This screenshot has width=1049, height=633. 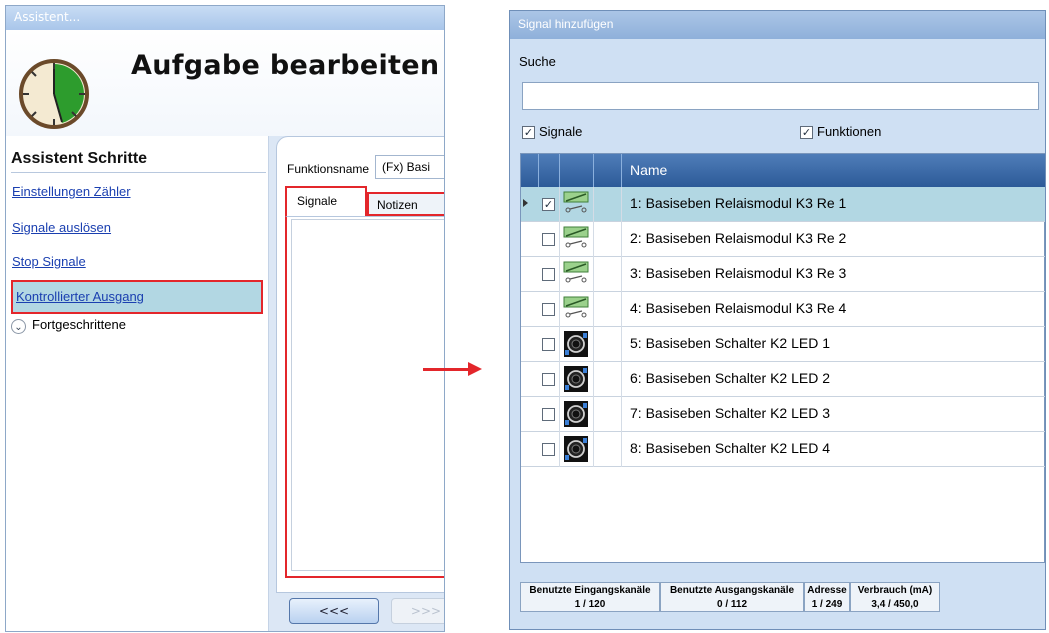 I want to click on back-button: <<<, so click(x=334, y=611).